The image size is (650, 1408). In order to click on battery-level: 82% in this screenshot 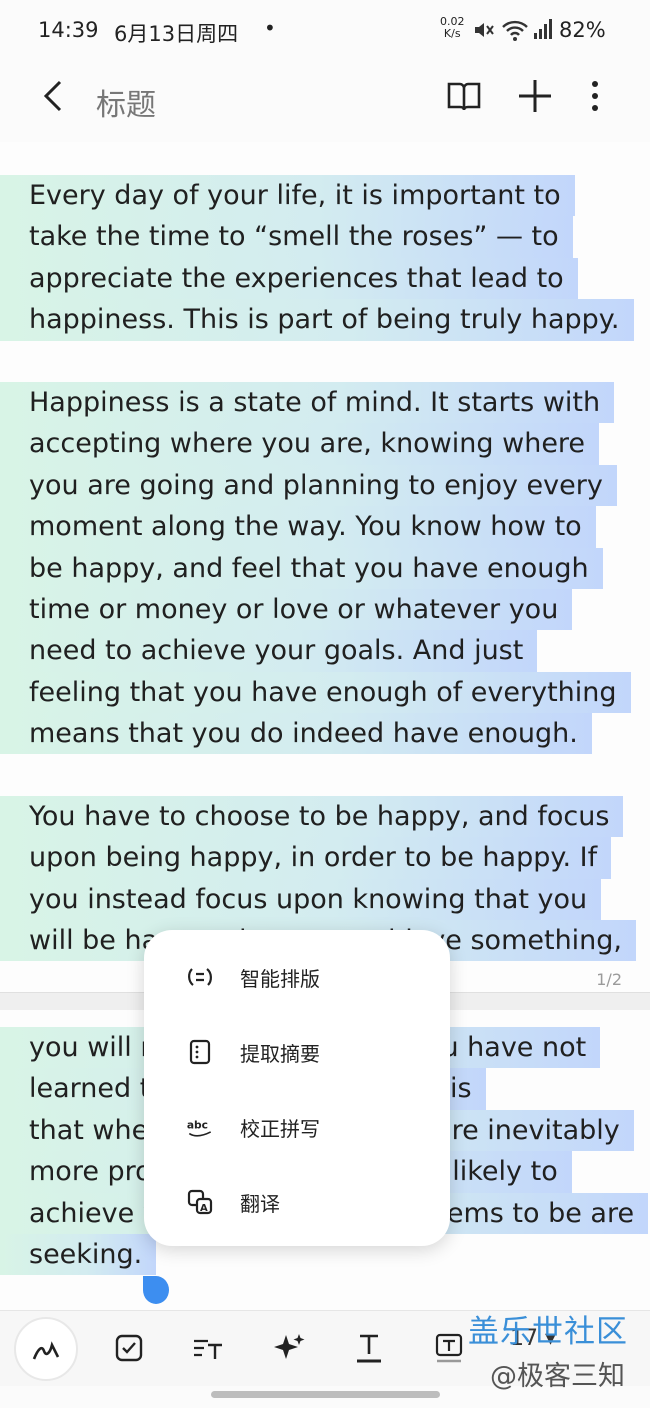, I will do `click(582, 30)`.